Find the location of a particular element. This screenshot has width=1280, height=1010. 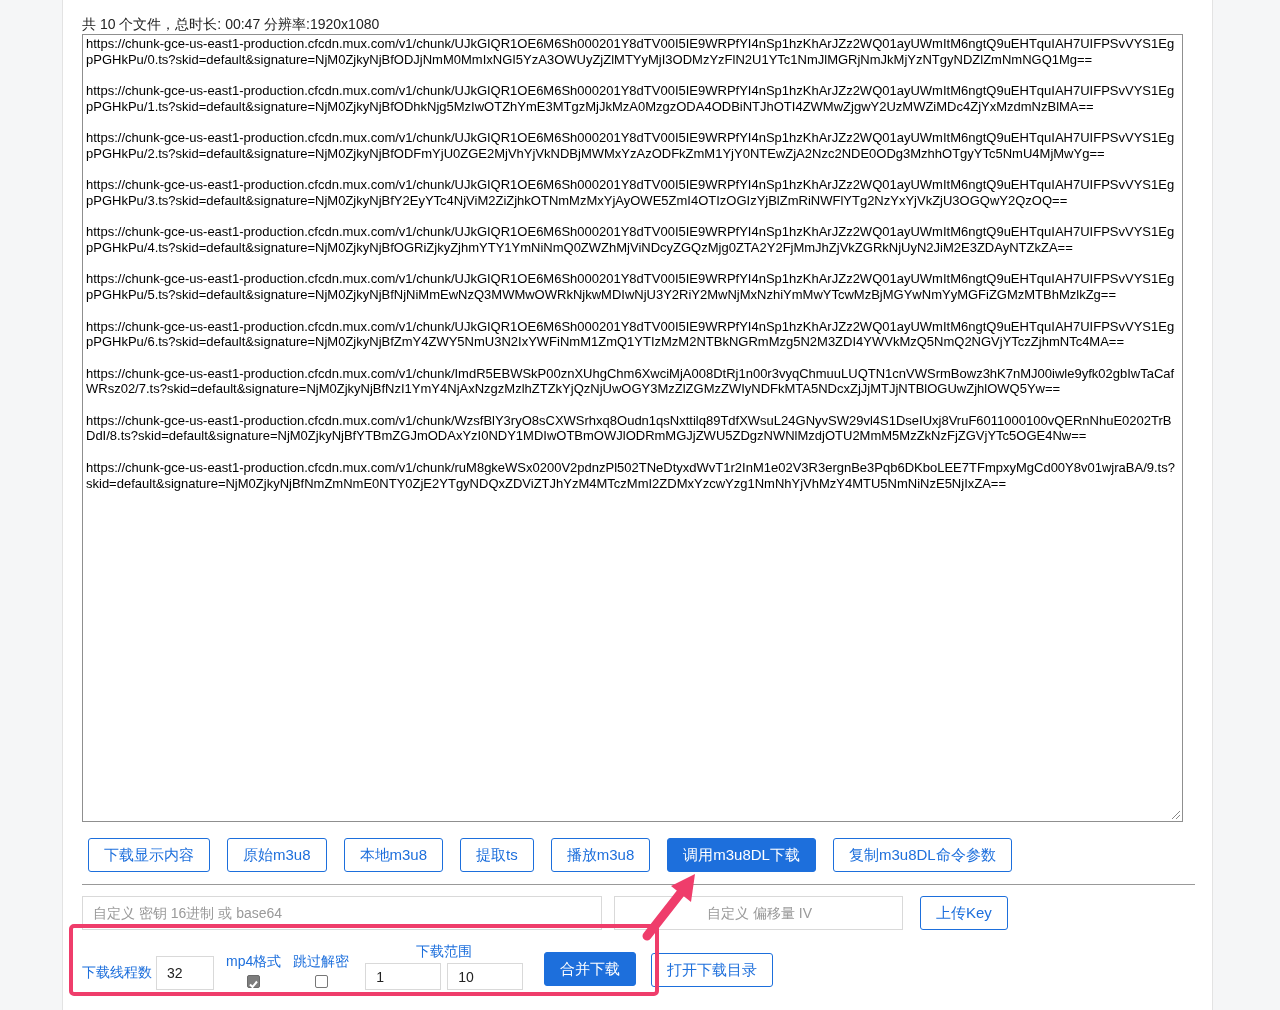

merge-download-button: 合并下载 is located at coordinates (590, 969).